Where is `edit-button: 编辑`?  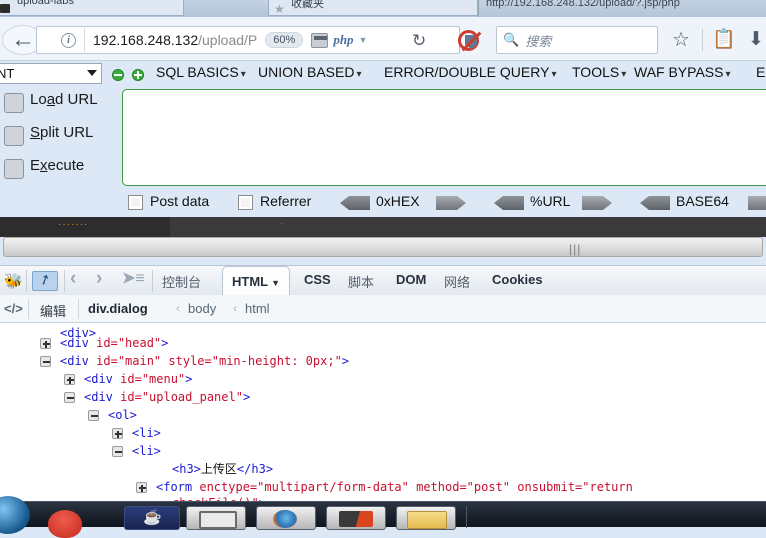 edit-button: 编辑 is located at coordinates (53, 310).